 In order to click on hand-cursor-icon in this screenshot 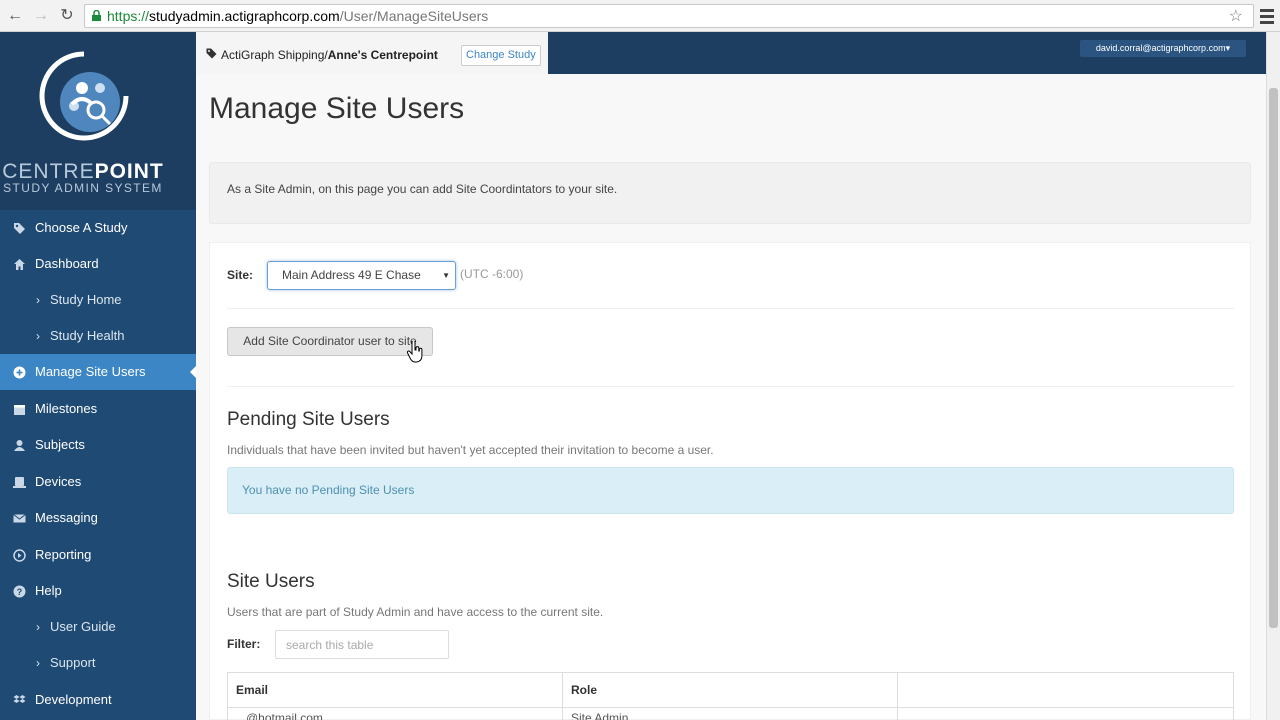, I will do `click(415, 352)`.